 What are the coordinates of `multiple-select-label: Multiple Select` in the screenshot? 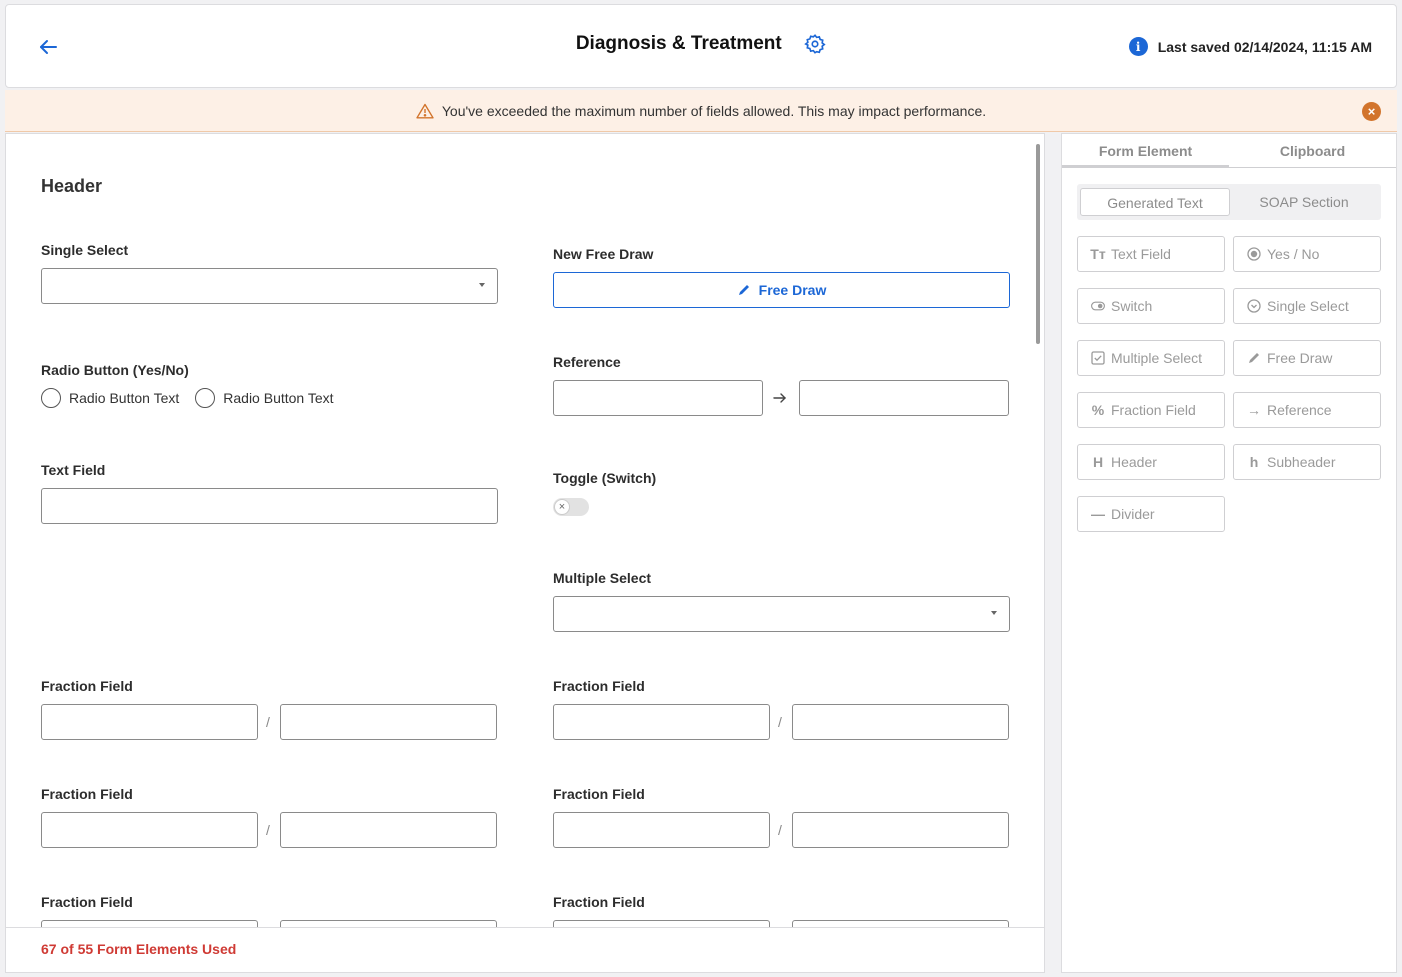 It's located at (602, 578).